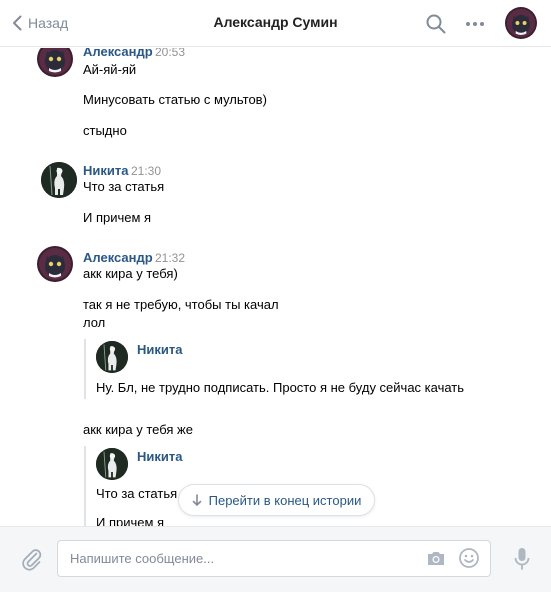 The image size is (551, 592). I want to click on paperclip-icon, so click(32, 560).